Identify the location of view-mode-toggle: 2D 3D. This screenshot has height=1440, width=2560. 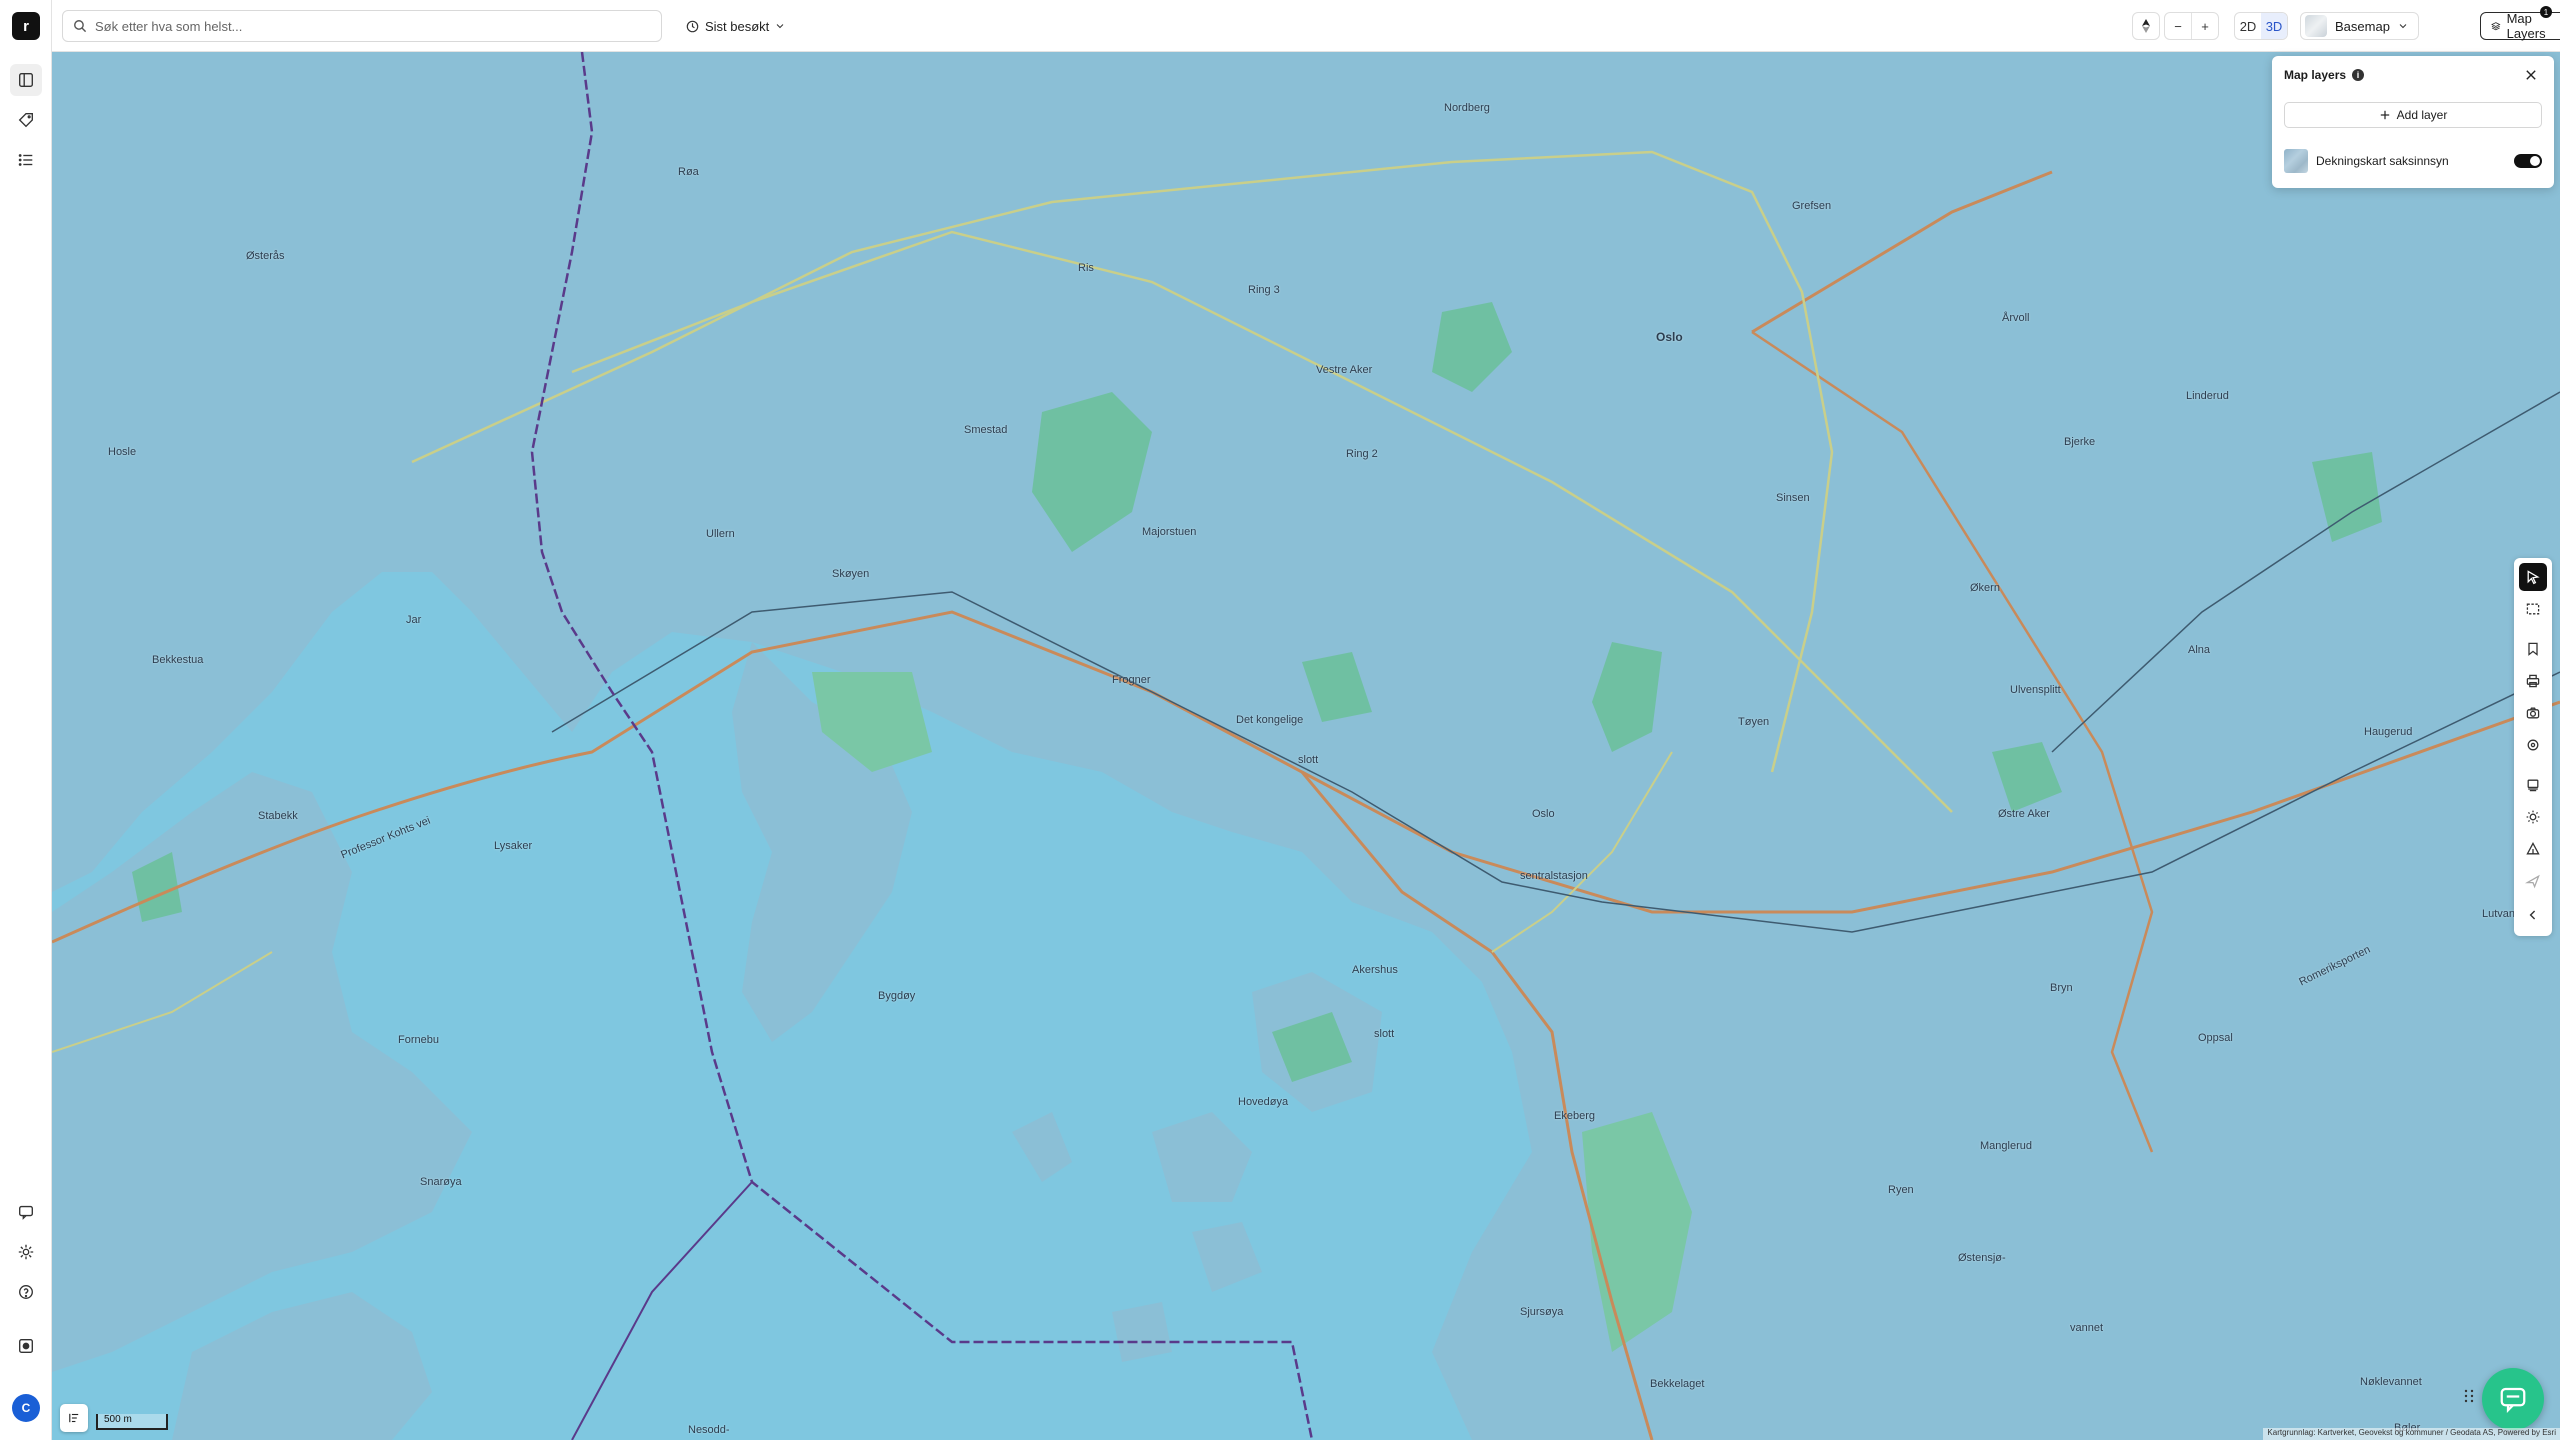
(2261, 26).